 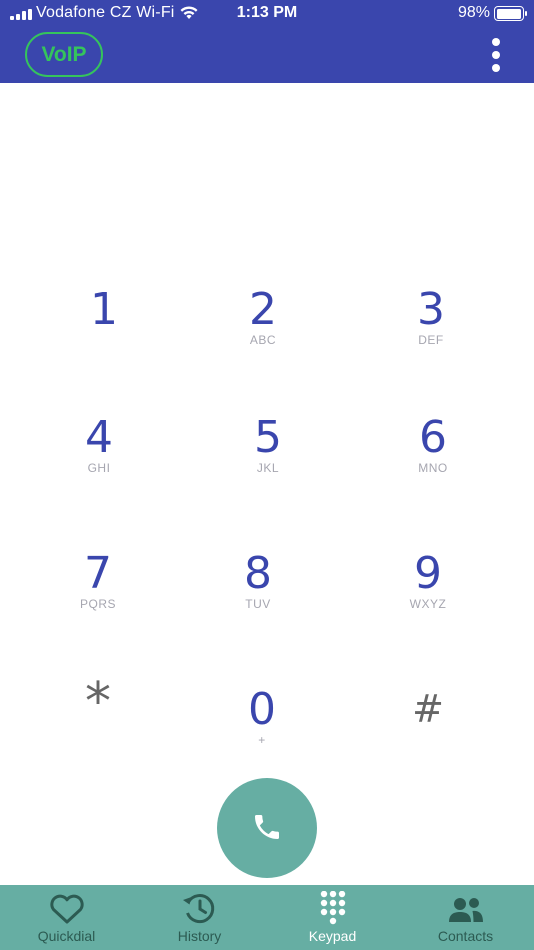 I want to click on tab-history: History, so click(x=199, y=917).